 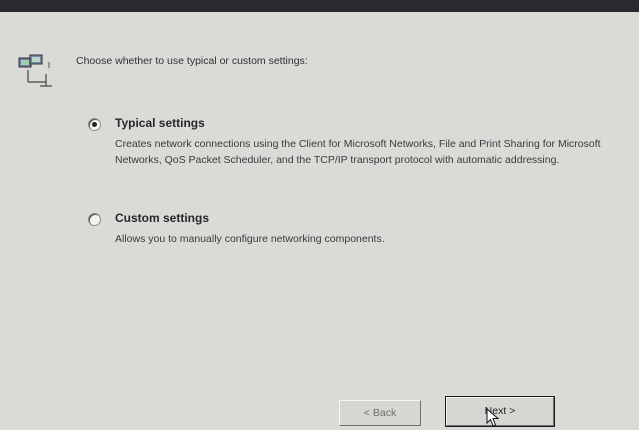 I want to click on window-top-edge, so click(x=319, y=6).